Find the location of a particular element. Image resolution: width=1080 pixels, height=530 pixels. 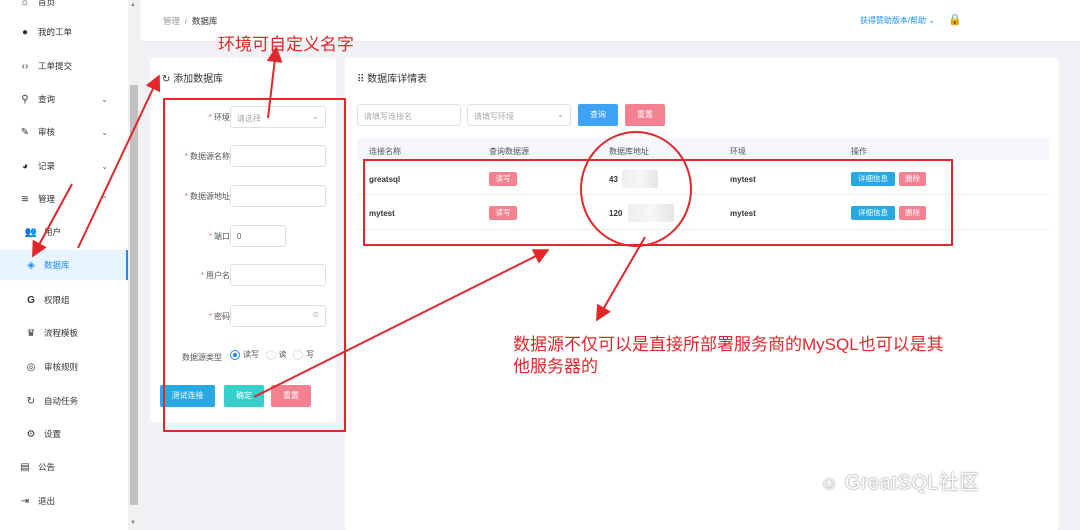

source-arrow-left is located at coordinates (401, 323).